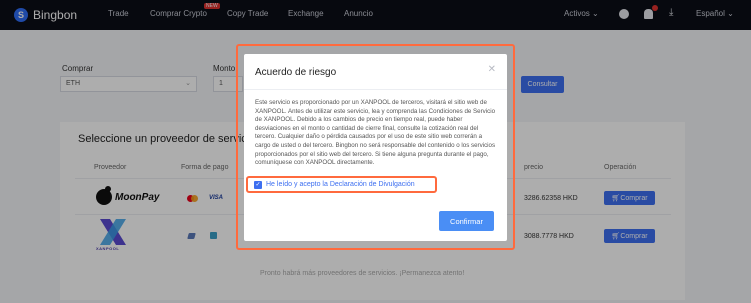 Image resolution: width=751 pixels, height=303 pixels. Describe the element at coordinates (466, 221) in the screenshot. I see `confirm-button: Confirmar` at that location.